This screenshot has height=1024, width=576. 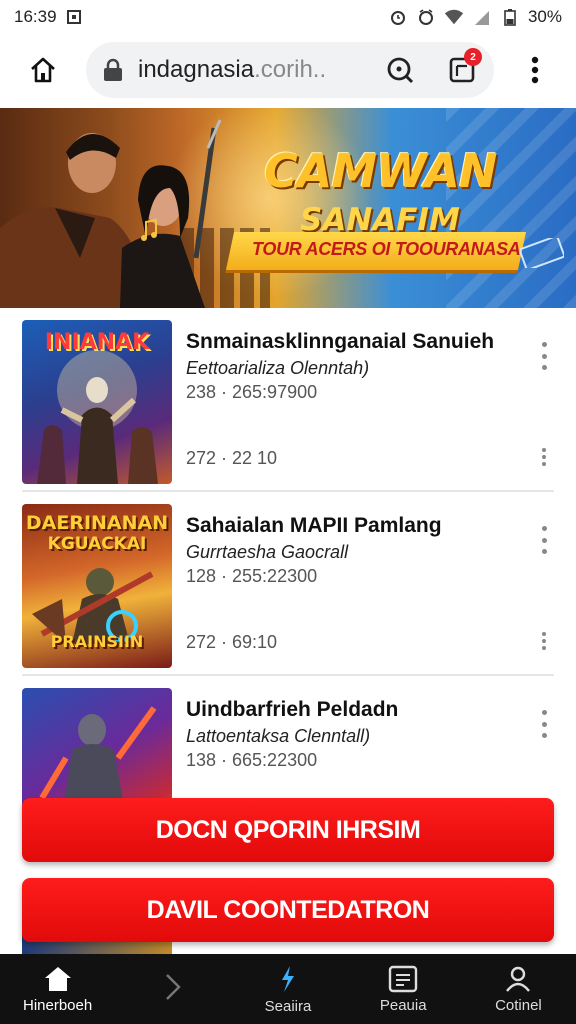 What do you see at coordinates (149, 229) in the screenshot?
I see `music-note-icon` at bounding box center [149, 229].